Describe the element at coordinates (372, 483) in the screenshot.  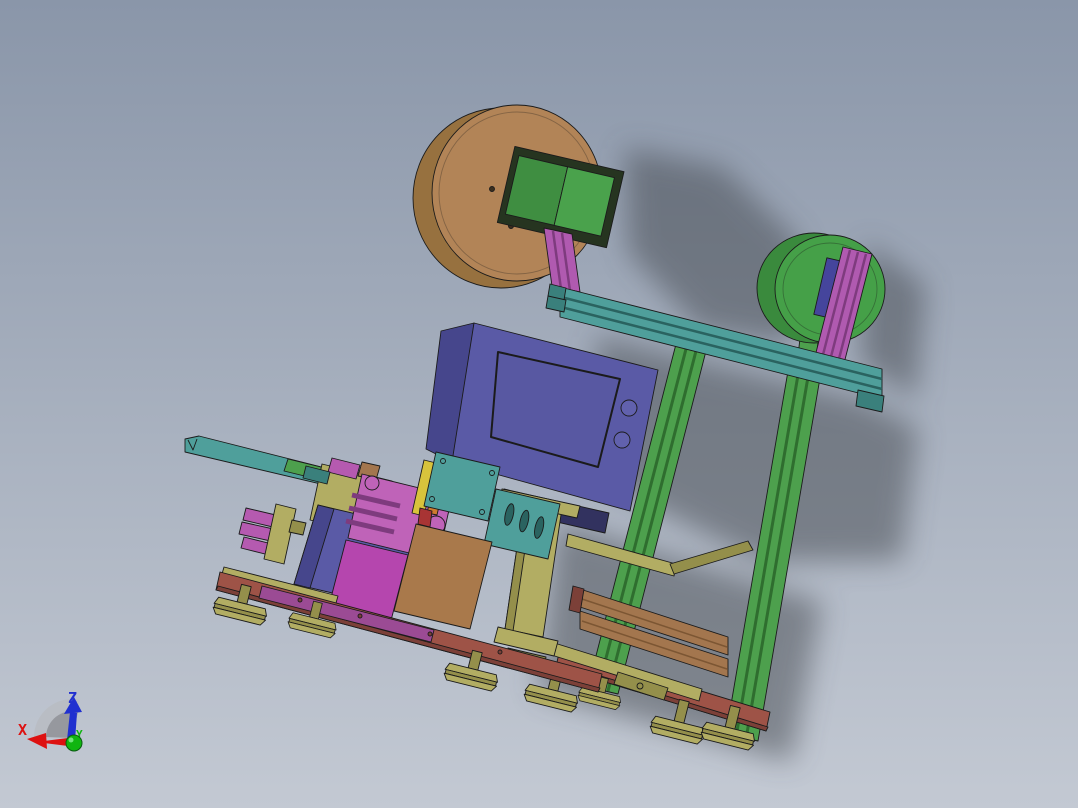
I see `gripper-boss-top` at that location.